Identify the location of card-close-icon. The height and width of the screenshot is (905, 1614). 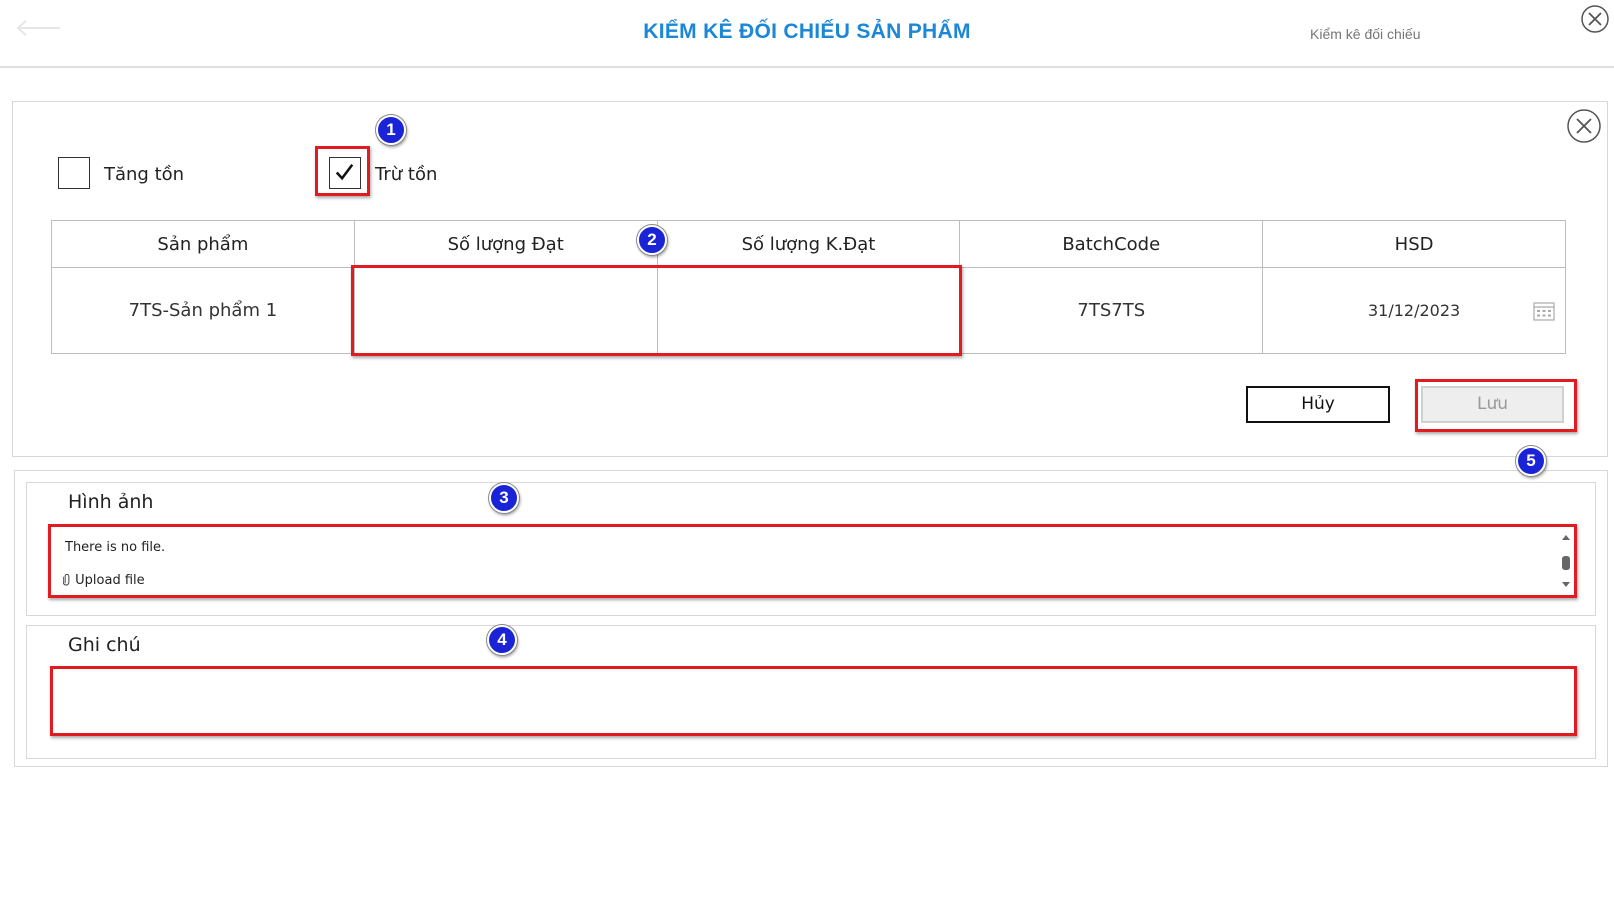
(1584, 126).